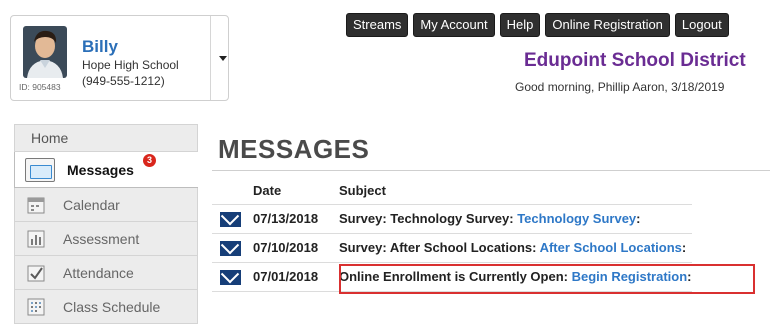  Describe the element at coordinates (106, 138) in the screenshot. I see `sidebar-item-home: Home` at that location.